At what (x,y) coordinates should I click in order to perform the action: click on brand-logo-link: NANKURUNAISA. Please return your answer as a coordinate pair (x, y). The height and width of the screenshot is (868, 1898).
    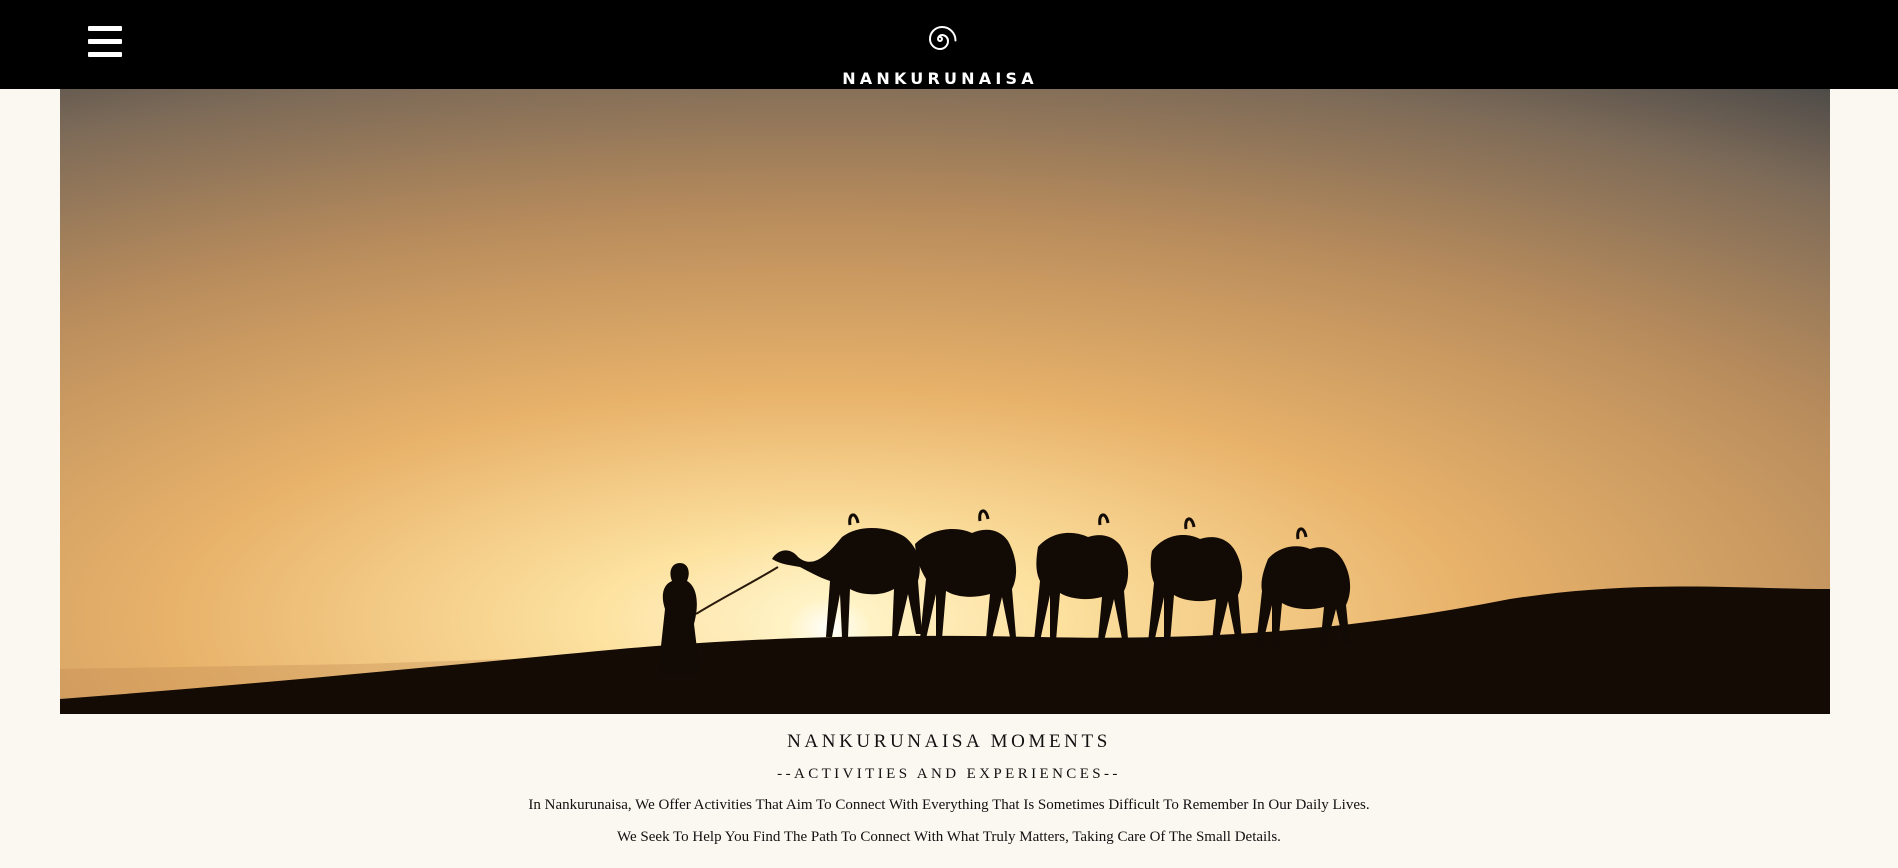
    Looking at the image, I should click on (940, 55).